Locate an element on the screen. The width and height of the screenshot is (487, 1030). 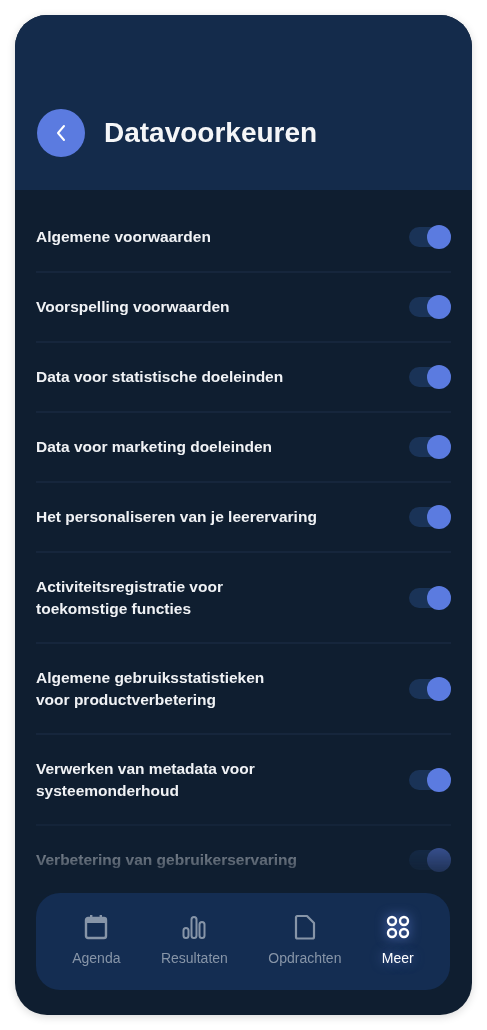
setting-label: Verbetering van gebruikerservaring is located at coordinates (167, 860).